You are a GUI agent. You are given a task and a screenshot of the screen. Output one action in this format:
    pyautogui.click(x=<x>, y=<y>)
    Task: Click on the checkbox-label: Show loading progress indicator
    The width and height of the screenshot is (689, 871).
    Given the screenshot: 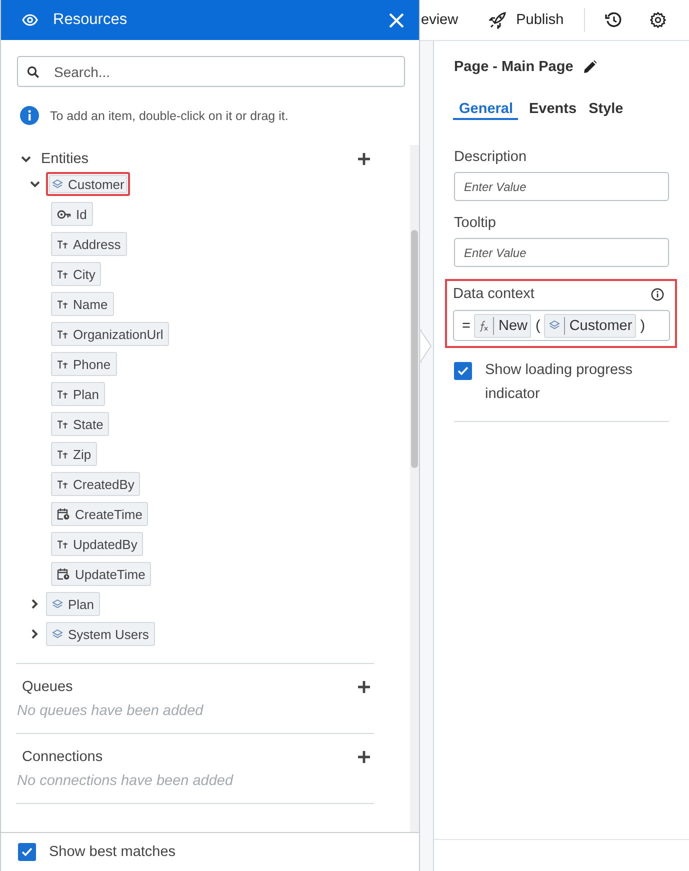 What is the action you would take?
    pyautogui.click(x=559, y=382)
    